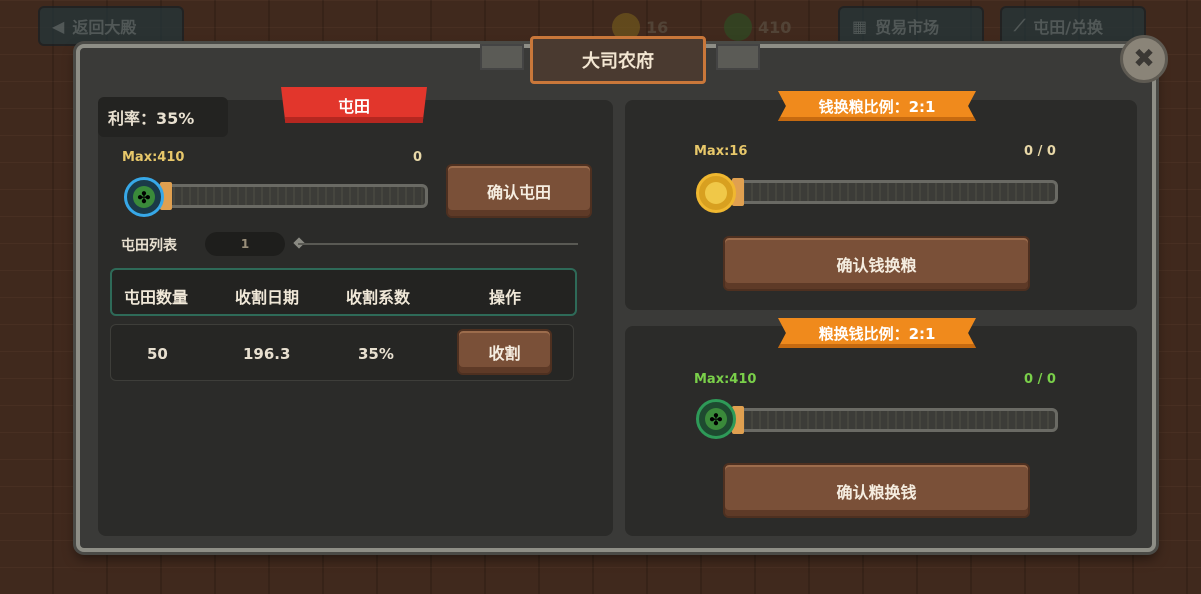 Image resolution: width=1201 pixels, height=594 pixels. I want to click on confirm-tuntian-button: 确认屯田, so click(519, 191).